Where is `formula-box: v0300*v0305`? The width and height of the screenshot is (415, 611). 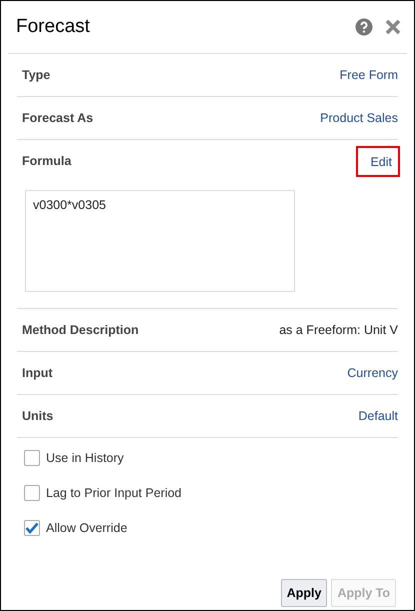
formula-box: v0300*v0305 is located at coordinates (160, 241).